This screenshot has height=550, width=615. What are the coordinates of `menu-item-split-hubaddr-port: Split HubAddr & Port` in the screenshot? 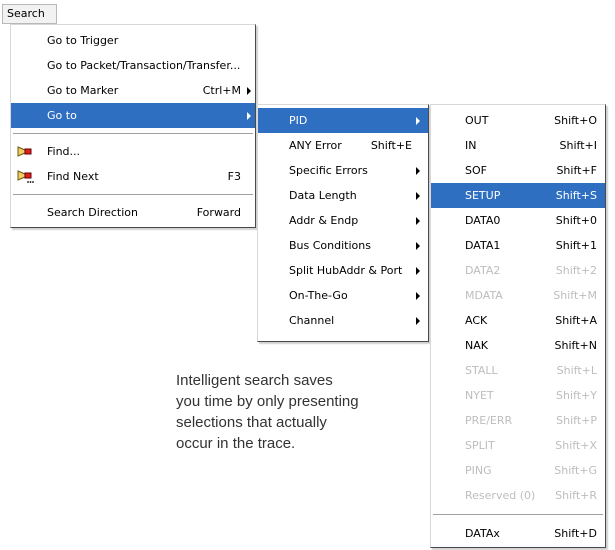 It's located at (343, 270).